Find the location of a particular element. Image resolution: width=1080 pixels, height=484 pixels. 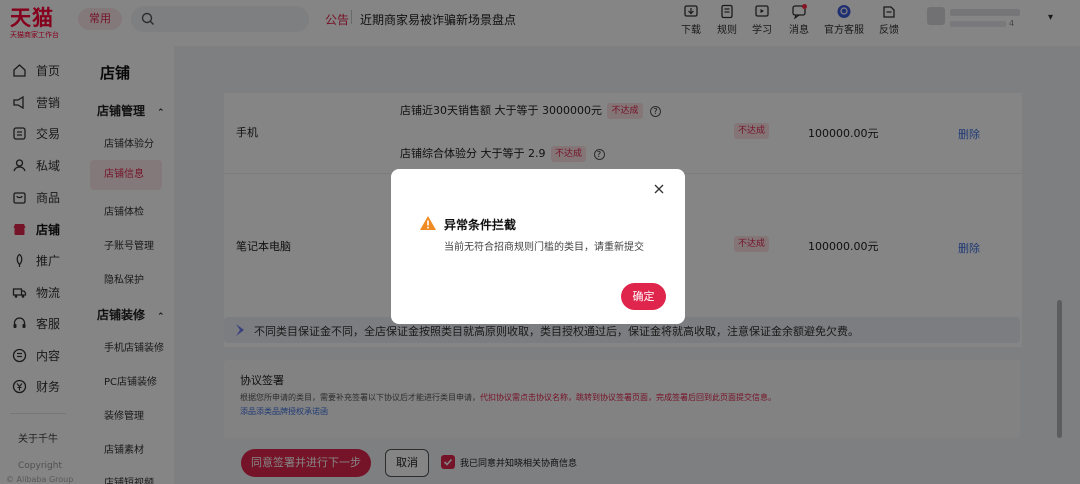

modal-message: 当前无符合招商规则门槛的类目，请重新提交 is located at coordinates (544, 247).